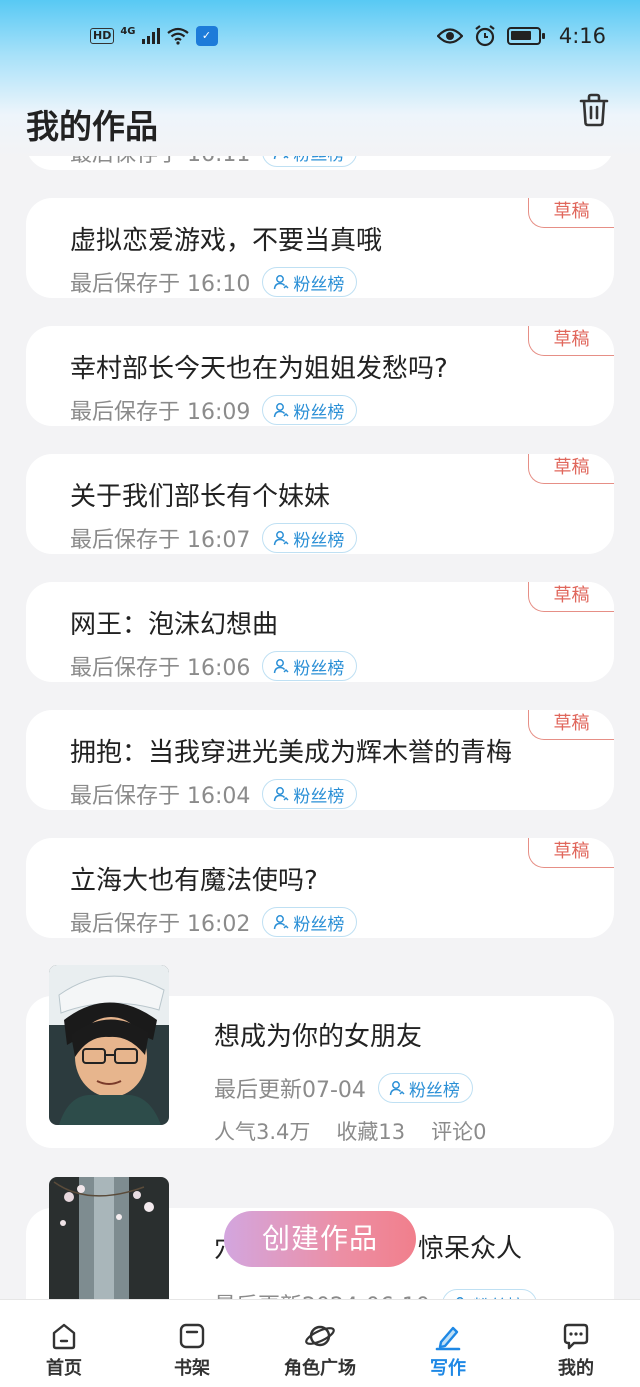 The image size is (640, 1387). Describe the element at coordinates (226, 241) in the screenshot. I see `work-title: 虚拟恋爱游戏，不要当真哦` at that location.